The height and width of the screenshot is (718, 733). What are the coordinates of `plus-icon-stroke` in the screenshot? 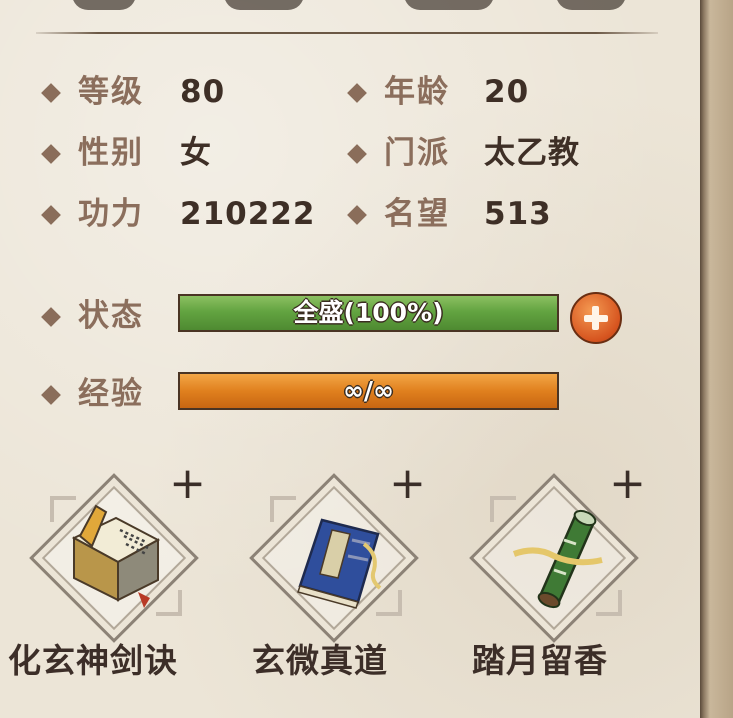 It's located at (595, 318).